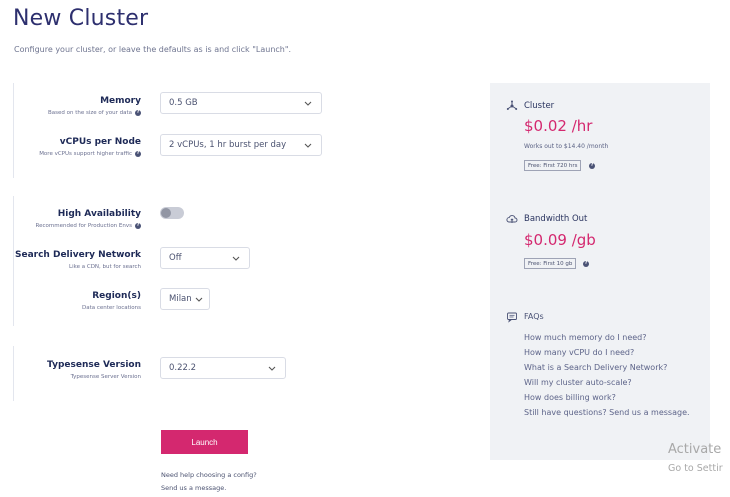  Describe the element at coordinates (695, 468) in the screenshot. I see `activate-watermark-subtext: Go to Settir` at that location.